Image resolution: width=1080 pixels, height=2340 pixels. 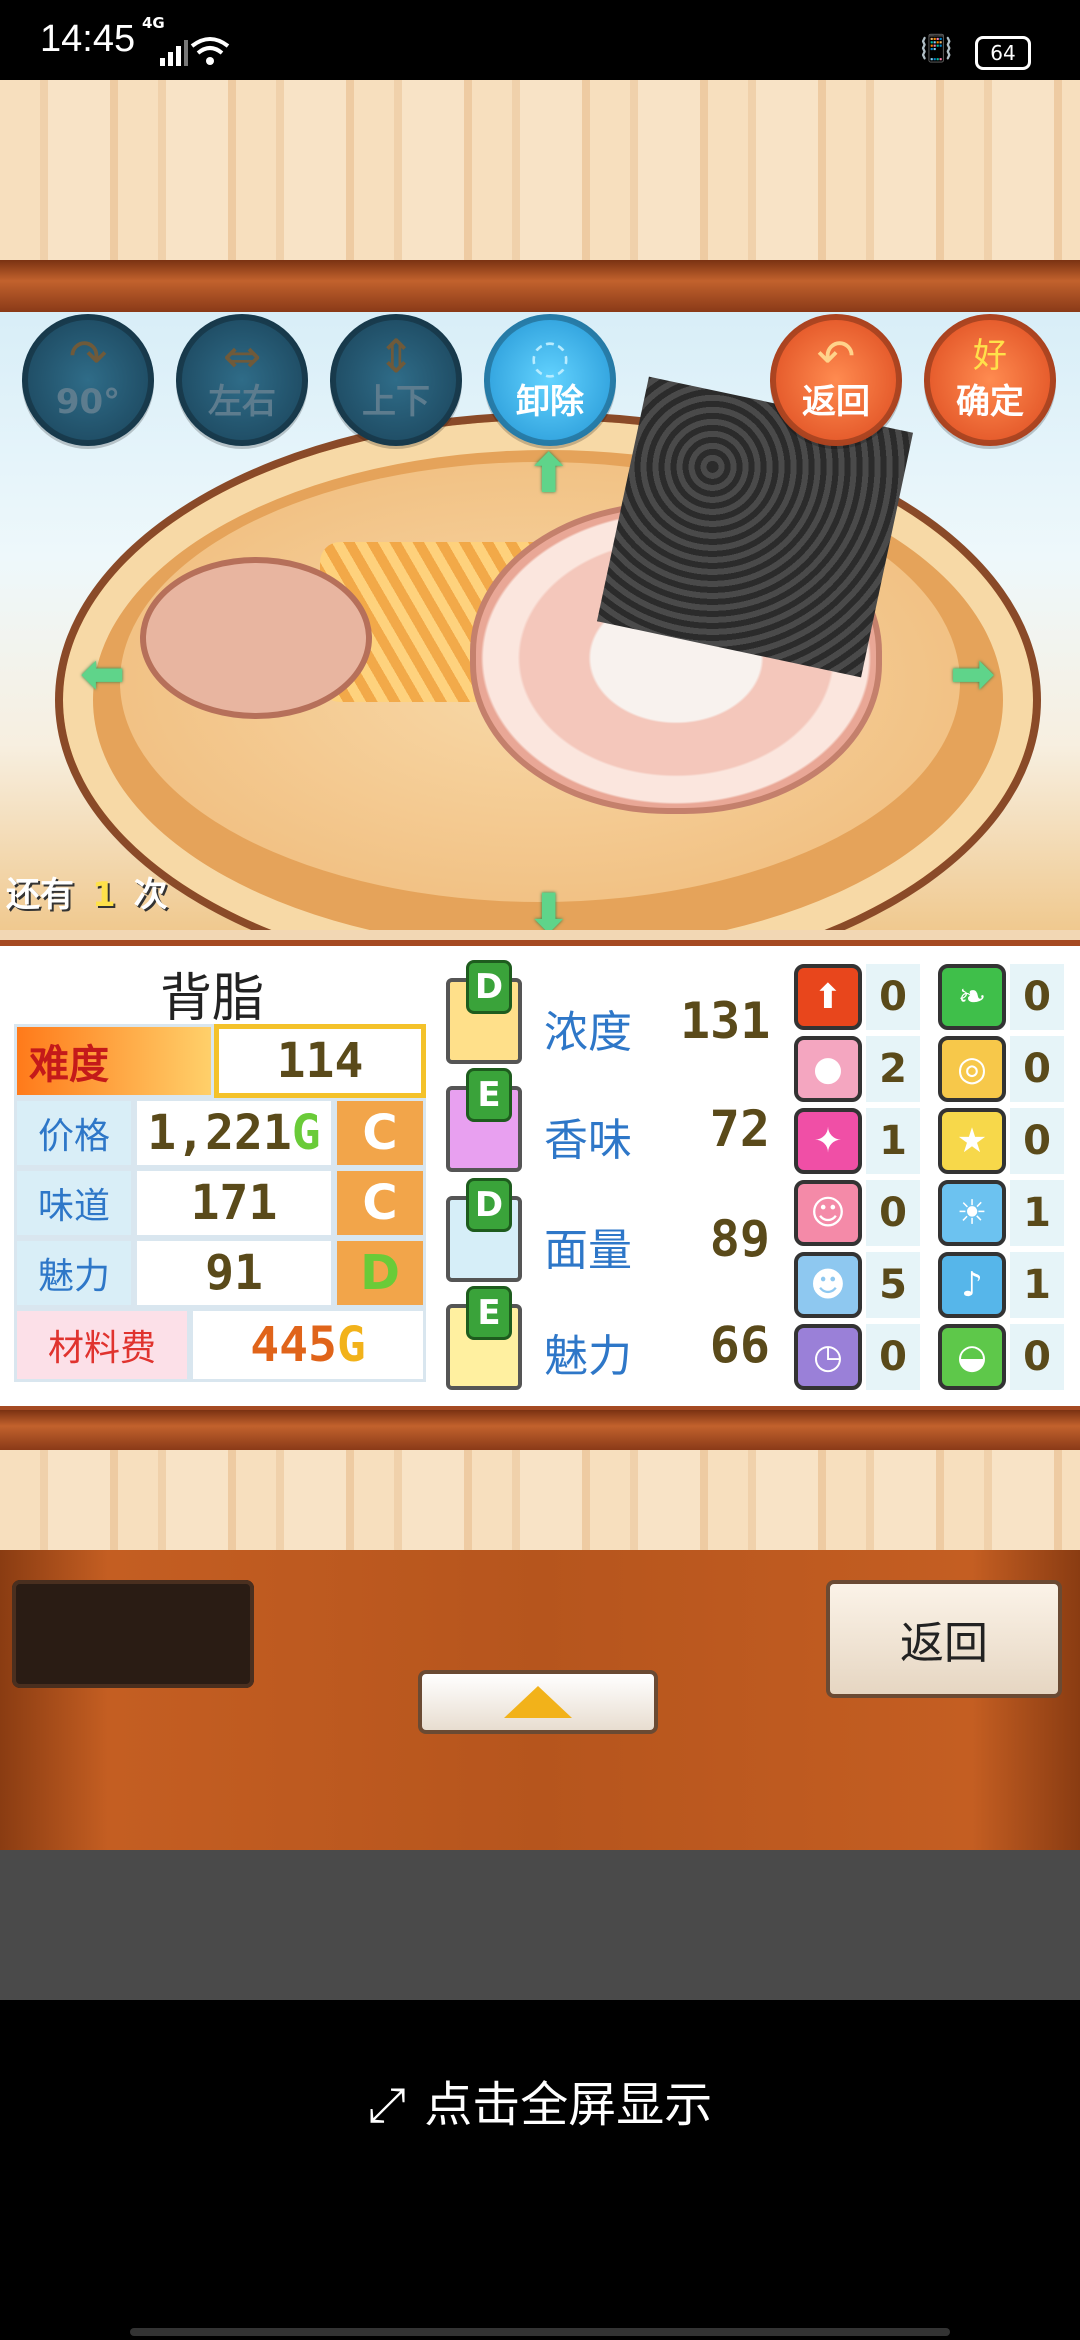 What do you see at coordinates (234, 1273) in the screenshot?
I see `charm-value: 91` at bounding box center [234, 1273].